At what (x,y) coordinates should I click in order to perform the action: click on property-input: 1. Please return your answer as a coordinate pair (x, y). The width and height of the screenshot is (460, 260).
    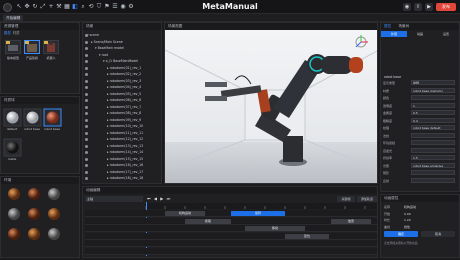
    Looking at the image, I should click on (433, 105).